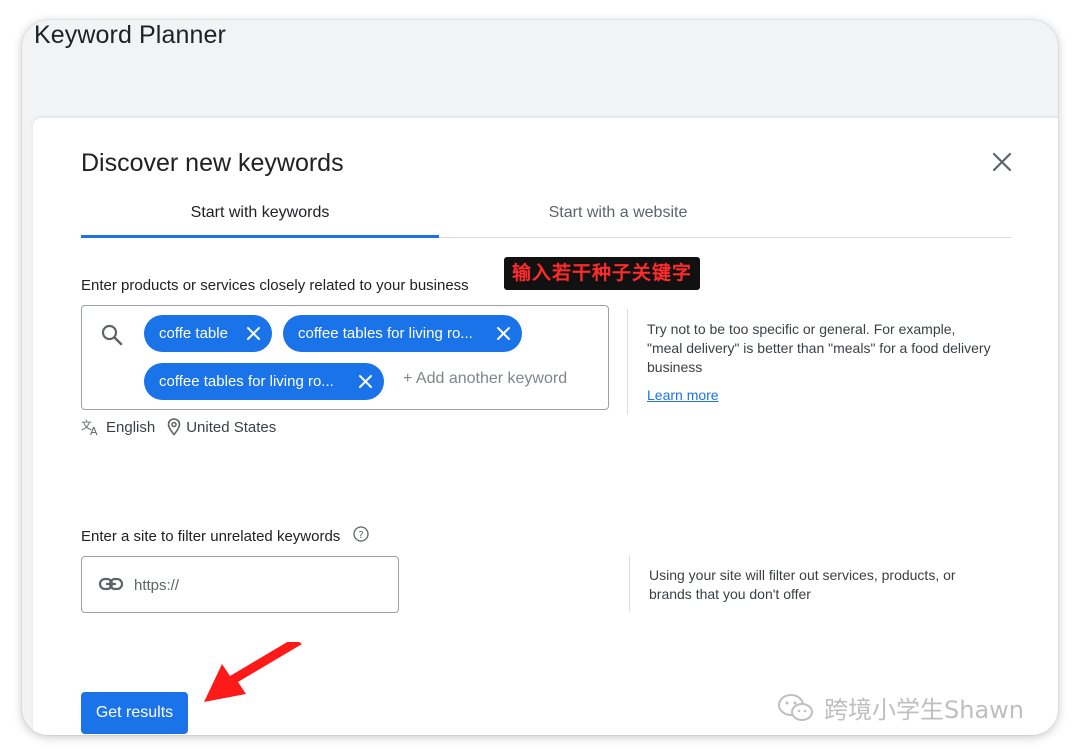 The image size is (1080, 755). I want to click on help-icon: ?, so click(361, 534).